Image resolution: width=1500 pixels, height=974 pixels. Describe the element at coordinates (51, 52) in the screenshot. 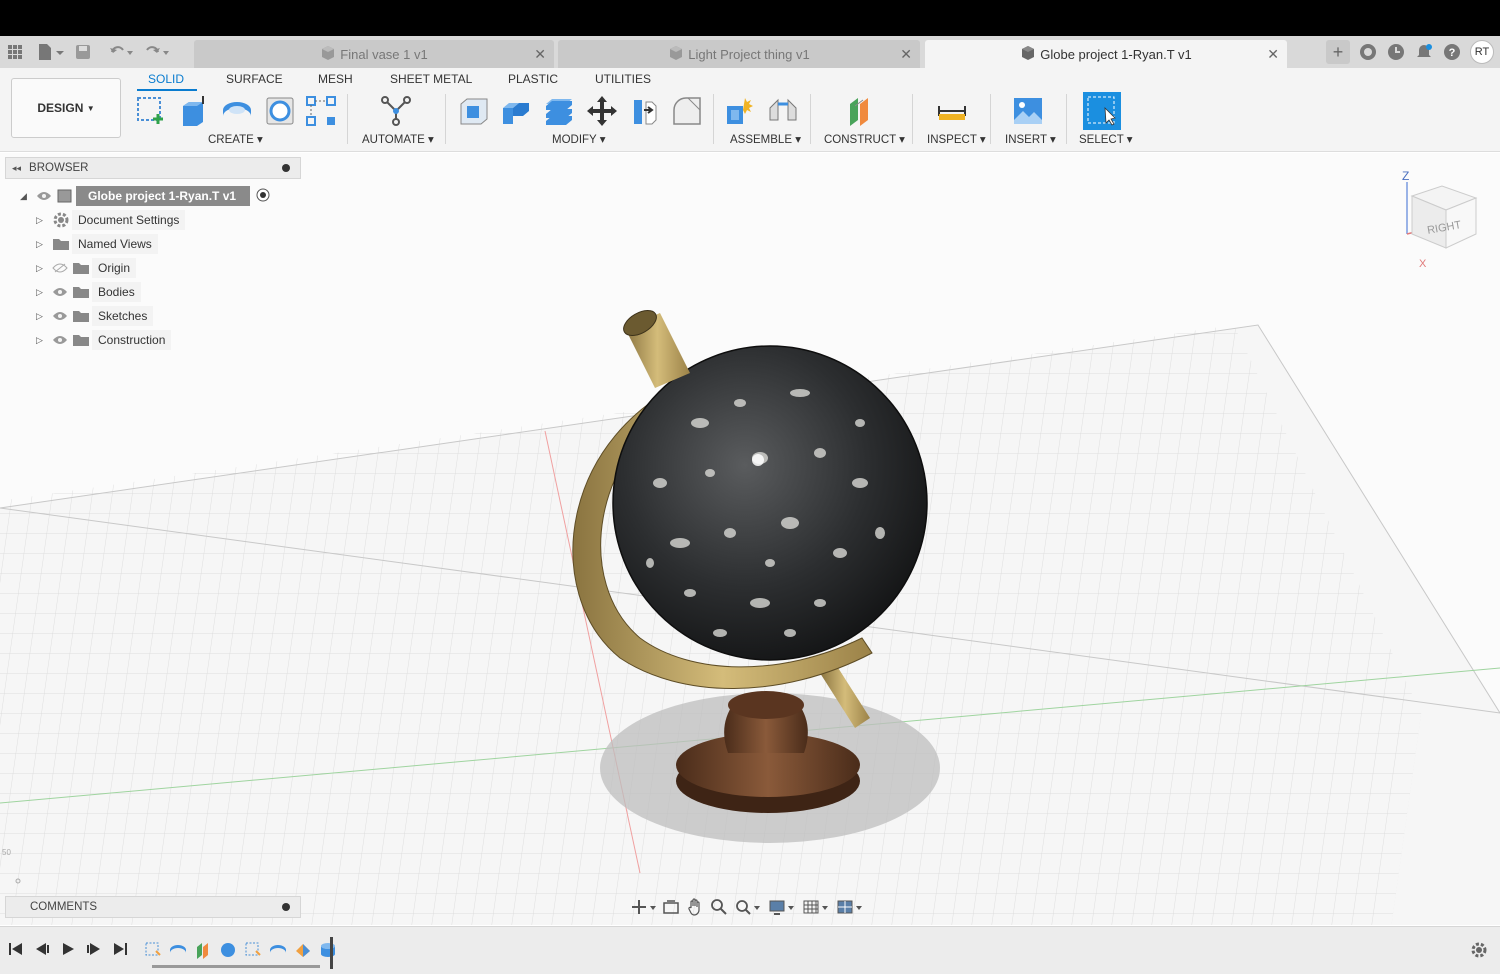

I see `file-menu-icon` at that location.